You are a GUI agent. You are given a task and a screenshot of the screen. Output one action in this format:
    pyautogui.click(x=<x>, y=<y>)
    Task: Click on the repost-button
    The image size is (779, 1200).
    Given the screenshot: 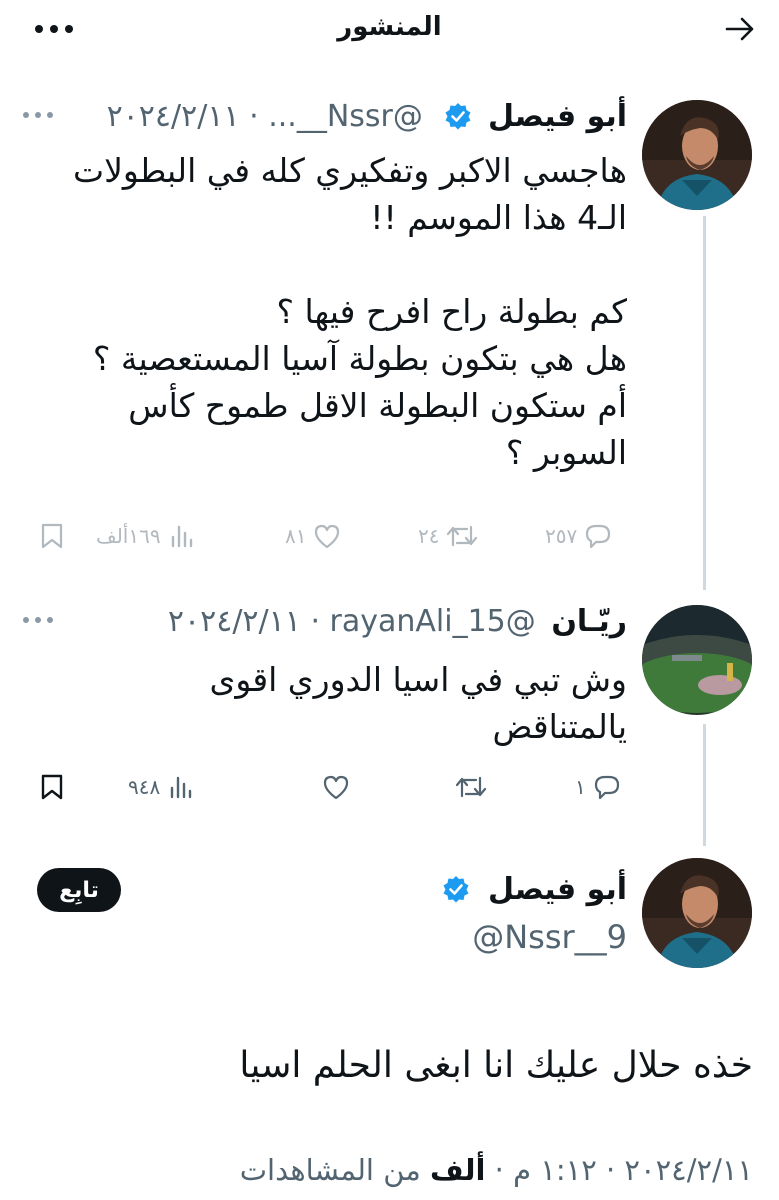 What is the action you would take?
    pyautogui.click(x=468, y=787)
    